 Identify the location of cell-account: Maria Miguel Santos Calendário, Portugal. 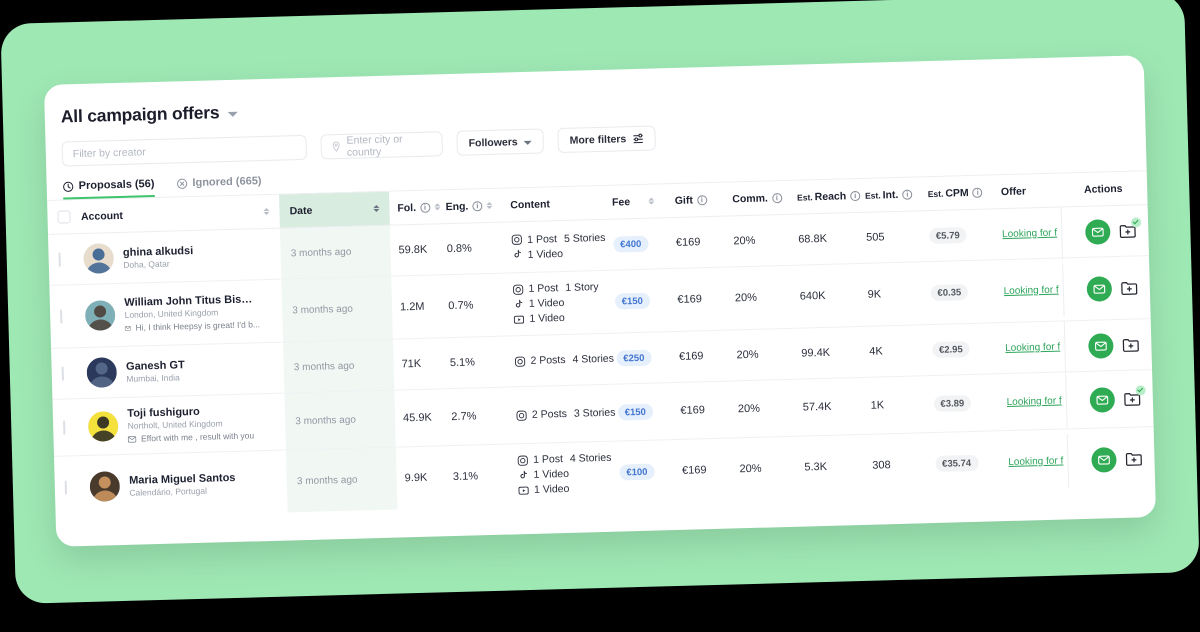
(187, 484).